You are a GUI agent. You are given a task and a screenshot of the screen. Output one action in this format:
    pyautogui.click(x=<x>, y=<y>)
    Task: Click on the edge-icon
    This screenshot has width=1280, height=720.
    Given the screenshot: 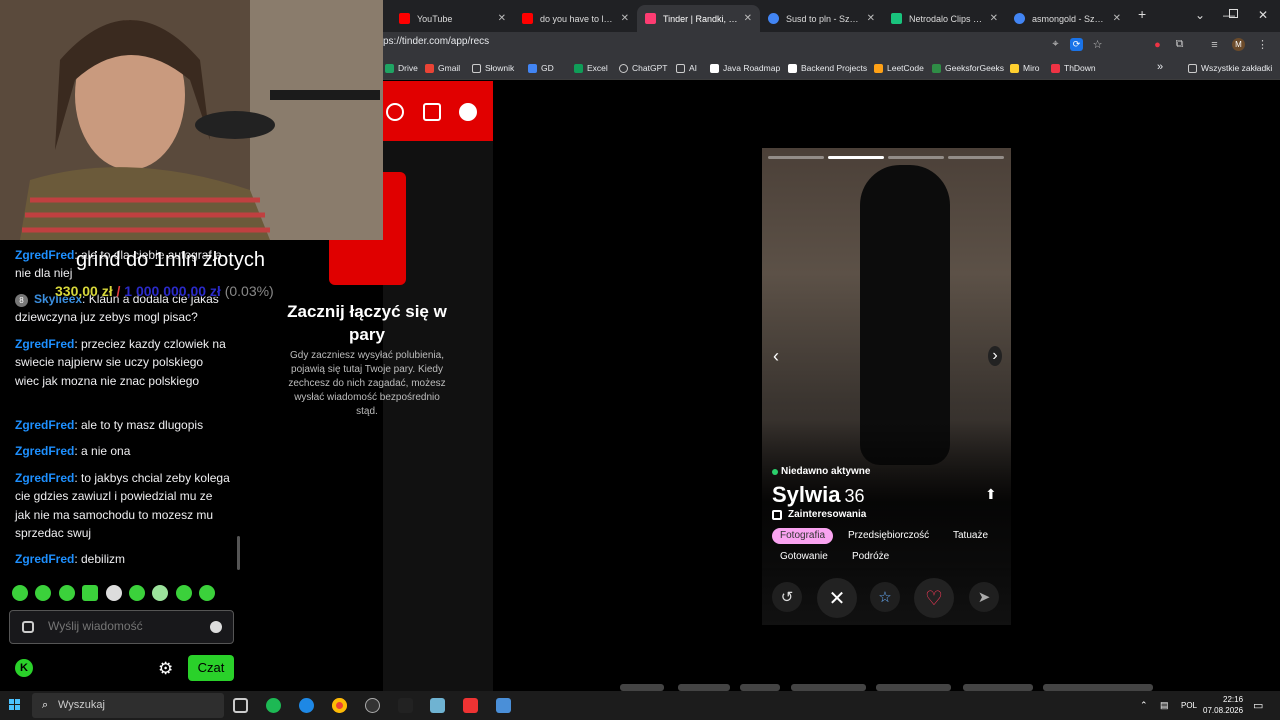 What is the action you would take?
    pyautogui.click(x=306, y=705)
    